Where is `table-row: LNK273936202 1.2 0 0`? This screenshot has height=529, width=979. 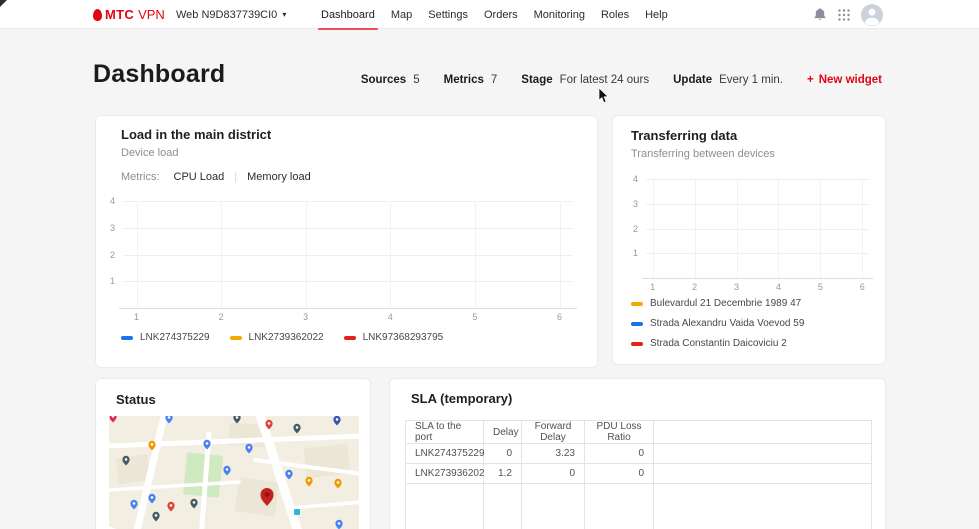
table-row: LNK273936202 1.2 0 0 is located at coordinates (638, 473).